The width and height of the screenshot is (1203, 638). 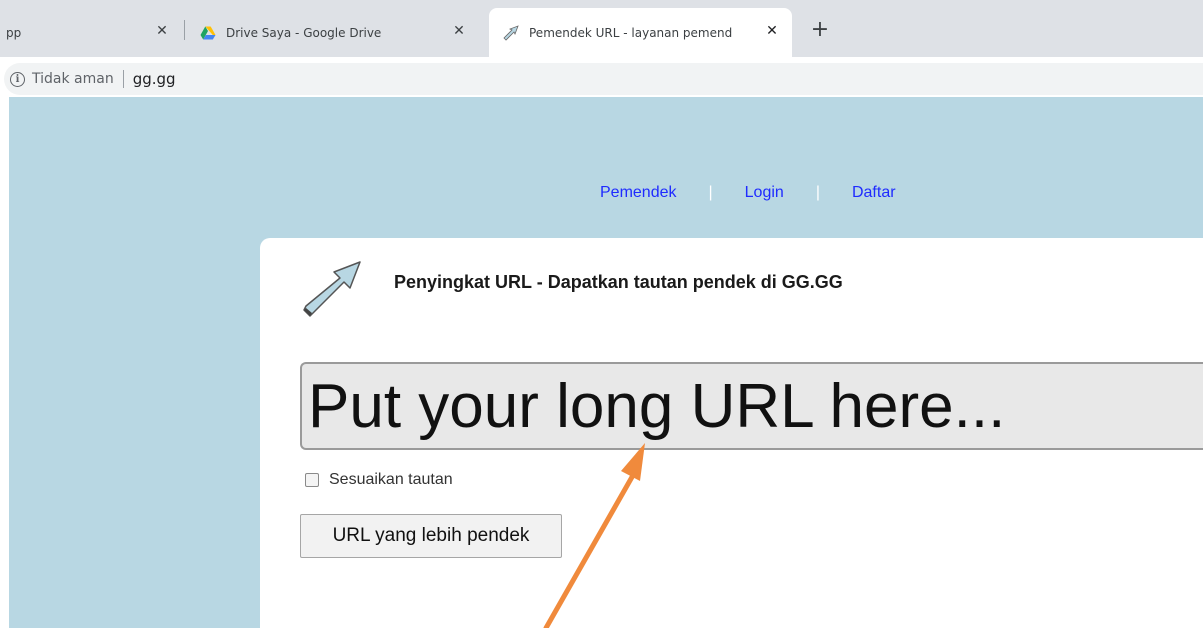 I want to click on tab-title: pp, so click(x=14, y=32).